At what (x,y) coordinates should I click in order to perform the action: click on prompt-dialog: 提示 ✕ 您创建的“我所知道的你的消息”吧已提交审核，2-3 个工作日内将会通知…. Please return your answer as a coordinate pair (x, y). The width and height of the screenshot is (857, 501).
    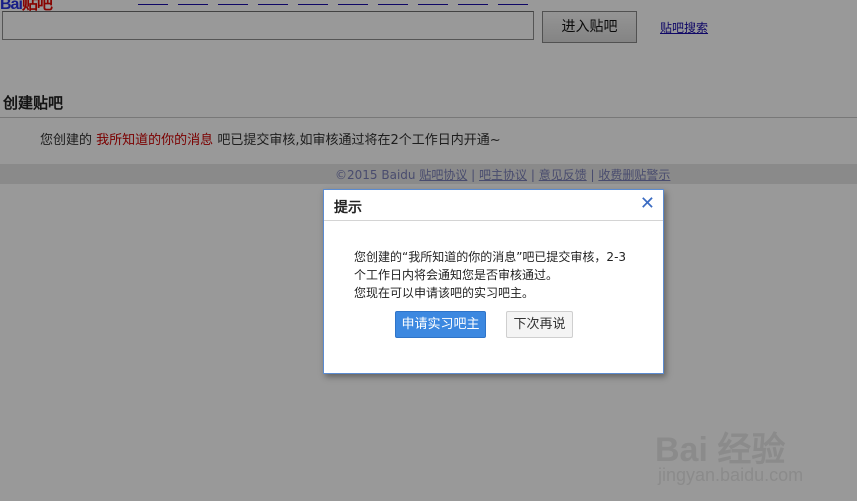
    Looking at the image, I should click on (493, 281).